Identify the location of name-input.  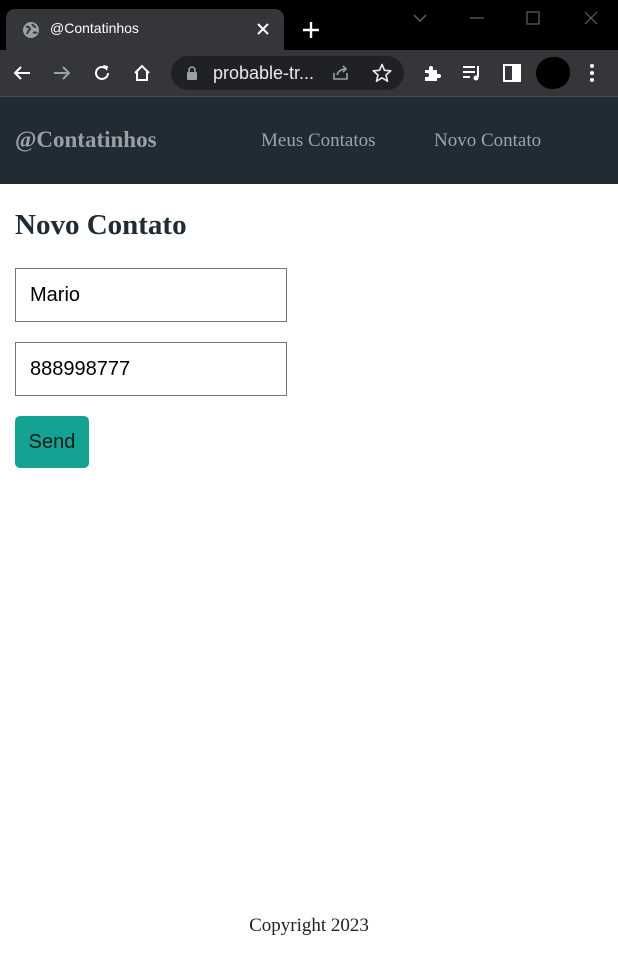
(151, 295).